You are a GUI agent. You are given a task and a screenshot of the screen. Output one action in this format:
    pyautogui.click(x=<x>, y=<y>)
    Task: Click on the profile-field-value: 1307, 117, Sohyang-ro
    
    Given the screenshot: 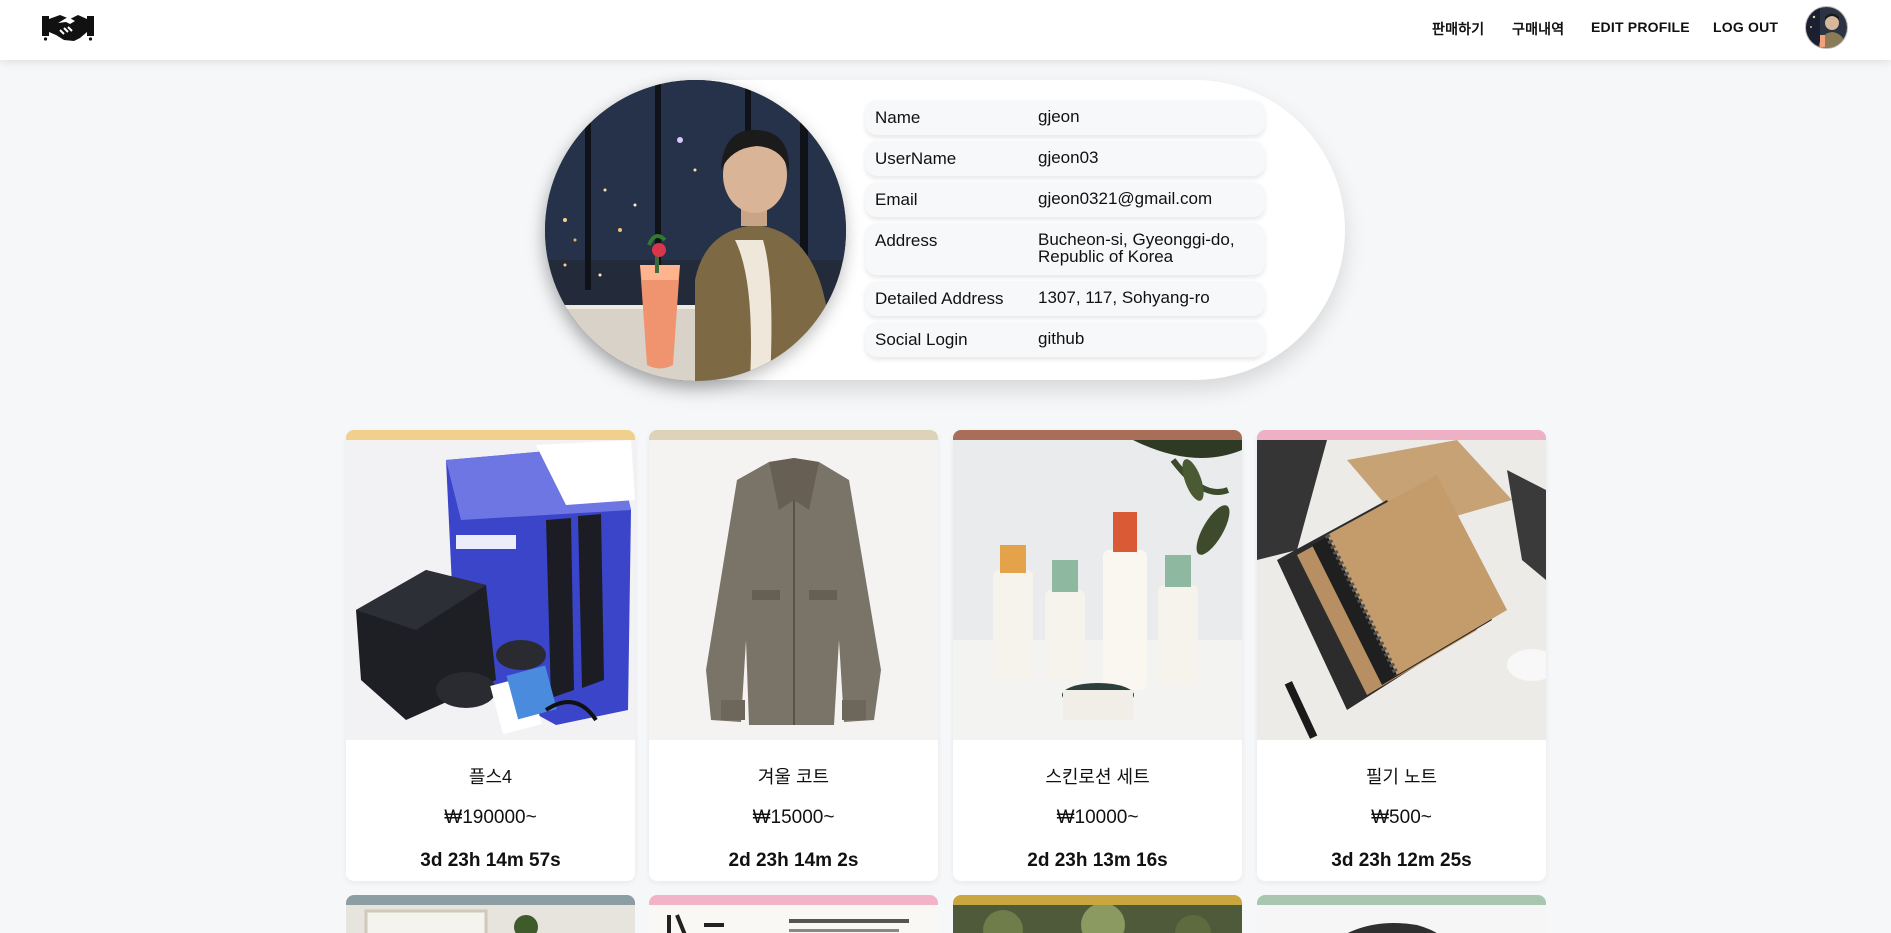 What is the action you would take?
    pyautogui.click(x=1124, y=297)
    